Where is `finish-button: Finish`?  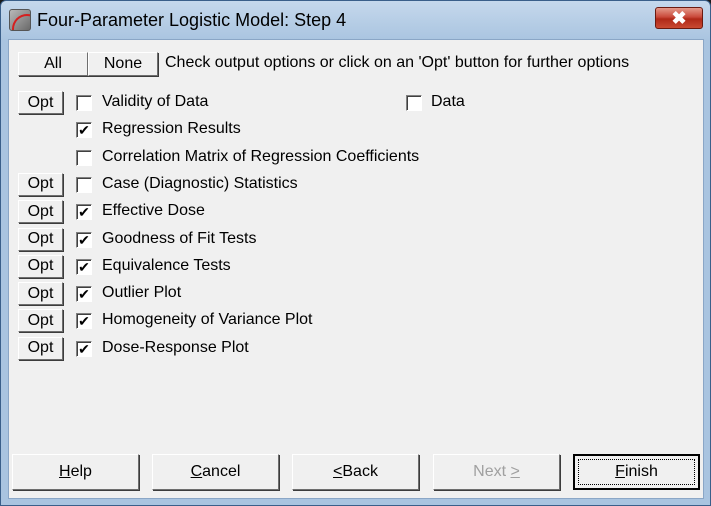
finish-button: Finish is located at coordinates (636, 472).